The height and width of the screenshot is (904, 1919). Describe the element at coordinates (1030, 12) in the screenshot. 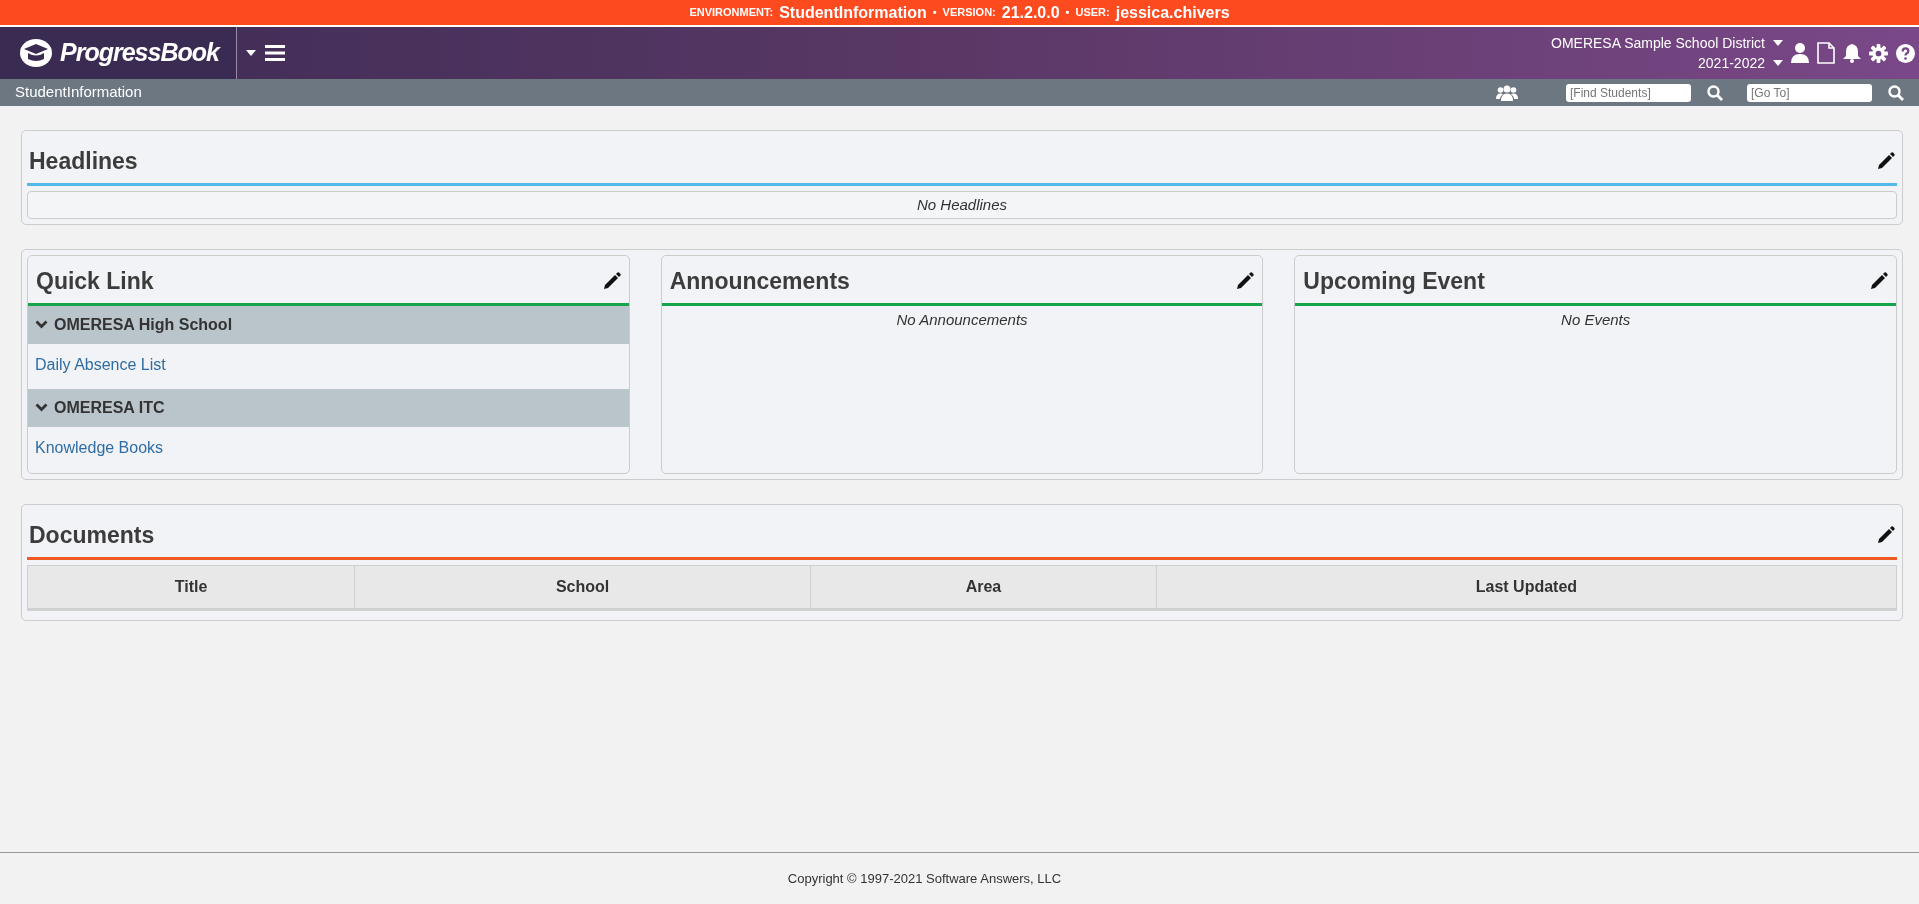

I see `environment-value: 21.2.0.0` at that location.